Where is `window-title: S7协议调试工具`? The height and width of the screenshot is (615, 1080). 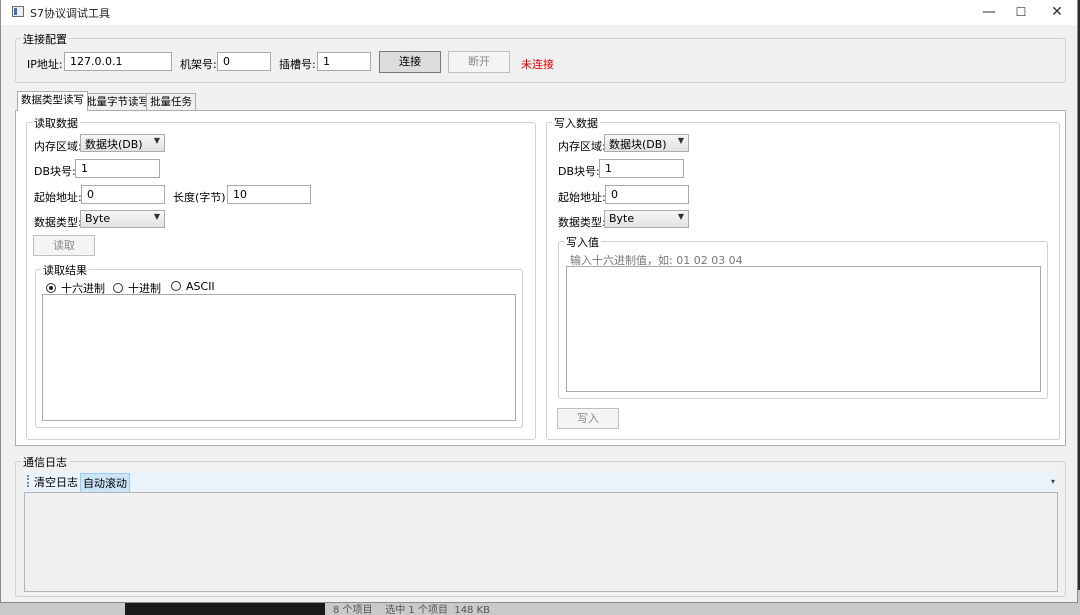 window-title: S7协议调试工具 is located at coordinates (70, 13).